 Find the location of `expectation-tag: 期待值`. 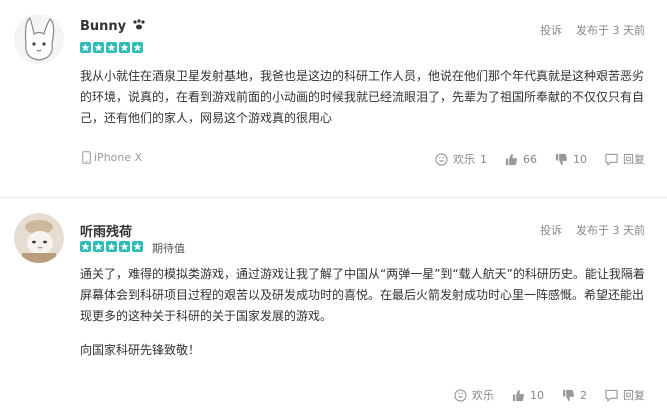

expectation-tag: 期待值 is located at coordinates (168, 248).